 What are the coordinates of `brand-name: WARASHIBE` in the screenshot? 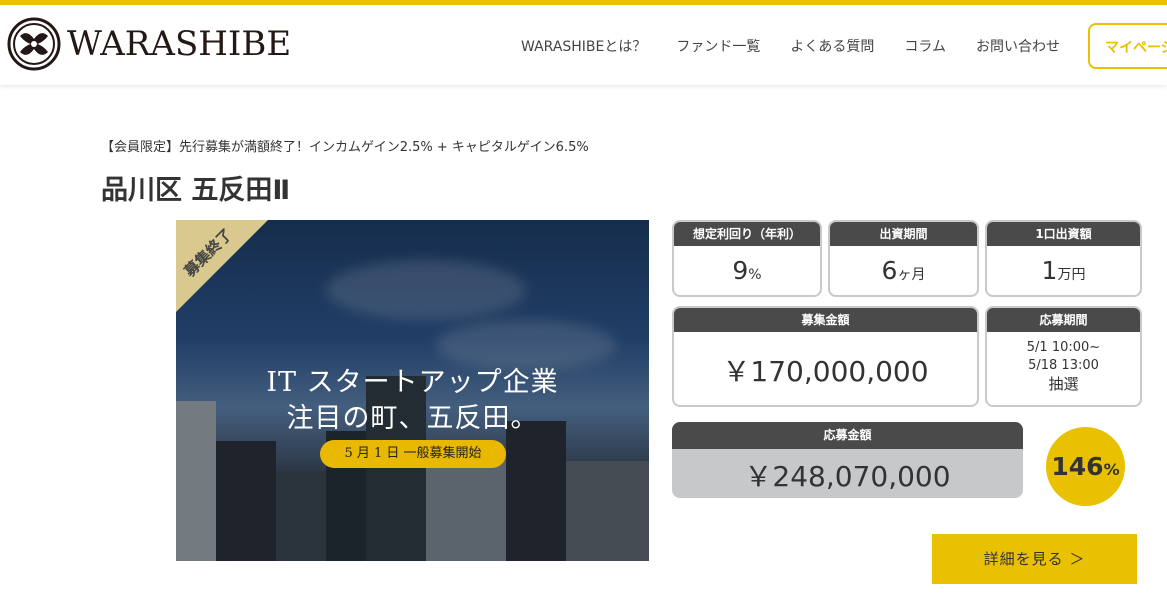 It's located at (179, 44).